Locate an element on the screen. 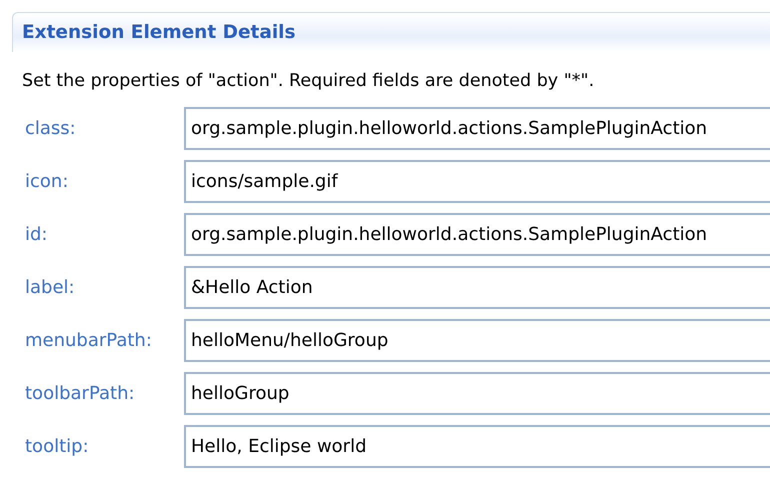 The height and width of the screenshot is (479, 770). field-label: icon: is located at coordinates (47, 182).